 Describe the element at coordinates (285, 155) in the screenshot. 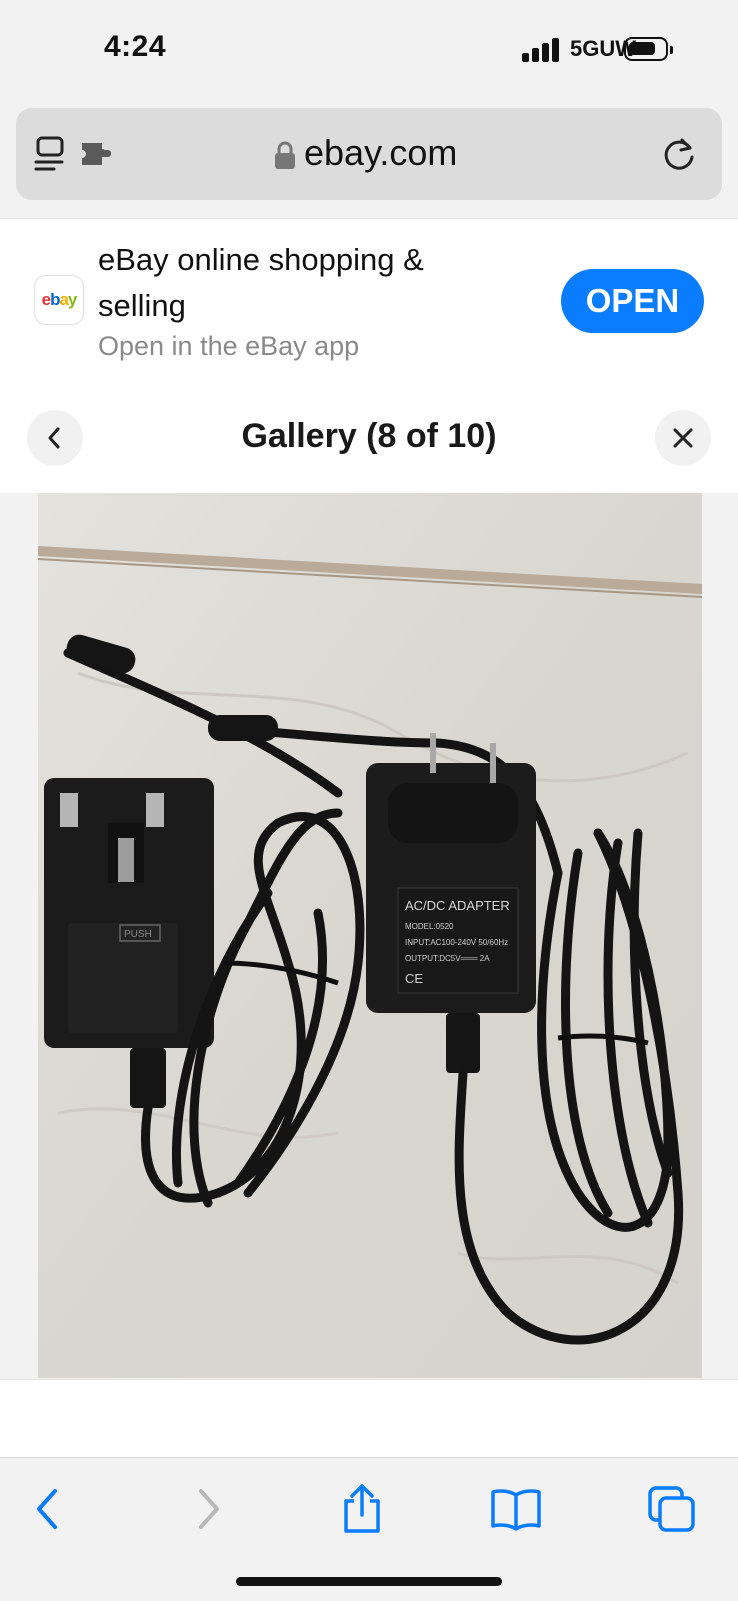

I see `lock-icon` at that location.